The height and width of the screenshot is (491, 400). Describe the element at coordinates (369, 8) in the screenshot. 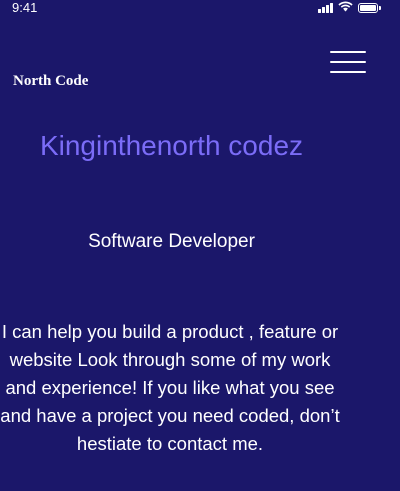

I see `battery-icon` at that location.